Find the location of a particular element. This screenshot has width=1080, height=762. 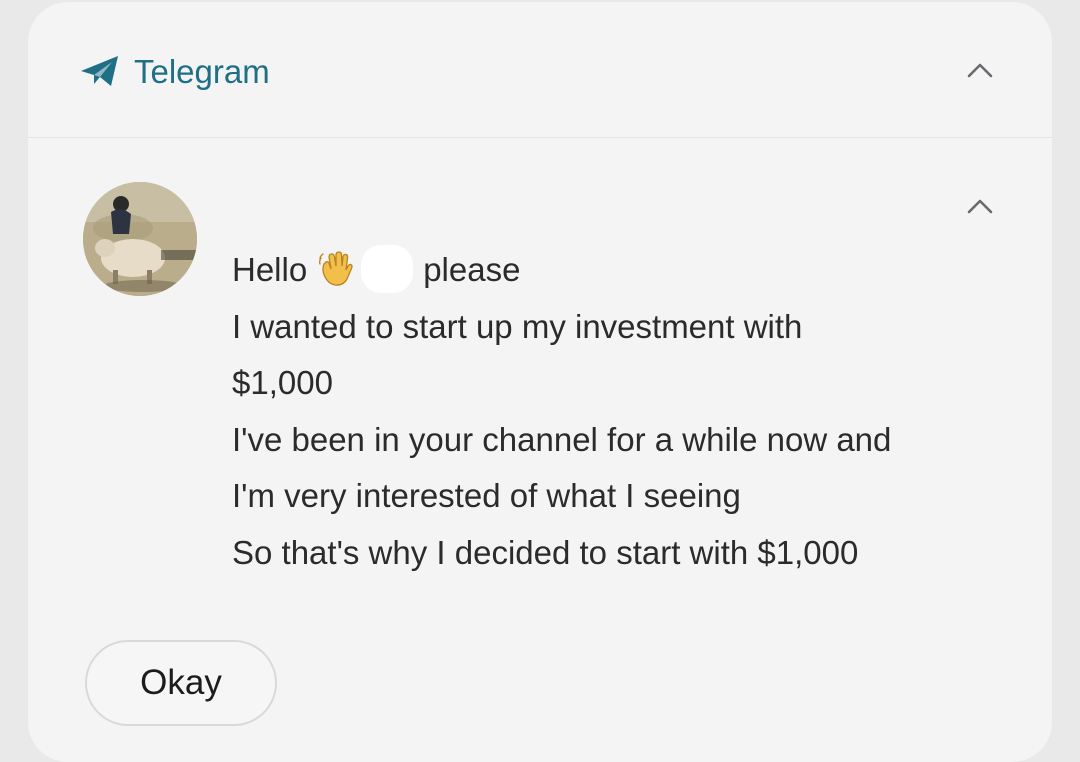

waving-hand-icon is located at coordinates (336, 268).